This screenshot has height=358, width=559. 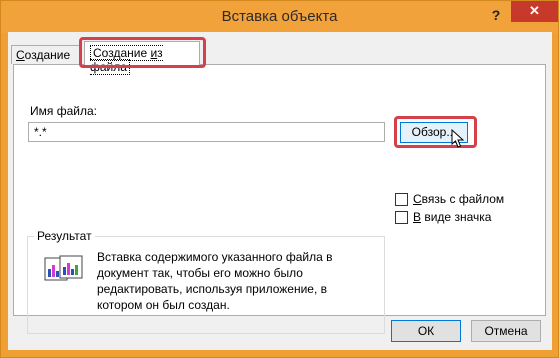 What do you see at coordinates (206, 132) in the screenshot?
I see `file-name-input` at bounding box center [206, 132].